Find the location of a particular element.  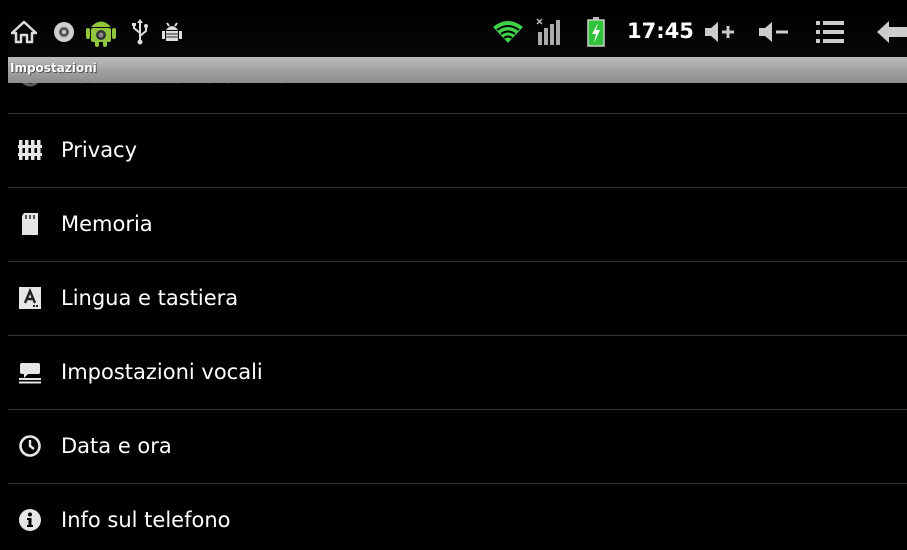

settings-item-label: Memoria is located at coordinates (107, 224).